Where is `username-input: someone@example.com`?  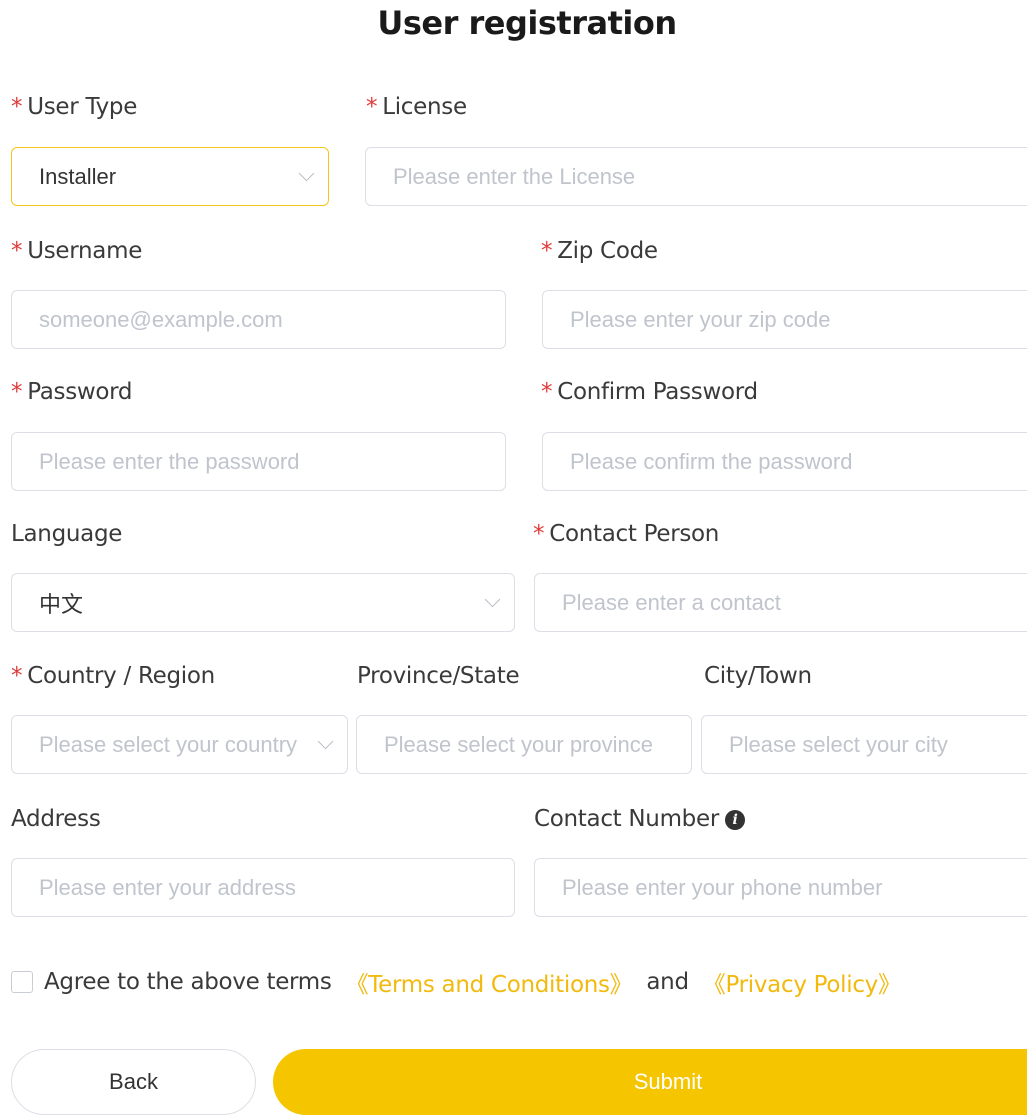
username-input: someone@example.com is located at coordinates (258, 319).